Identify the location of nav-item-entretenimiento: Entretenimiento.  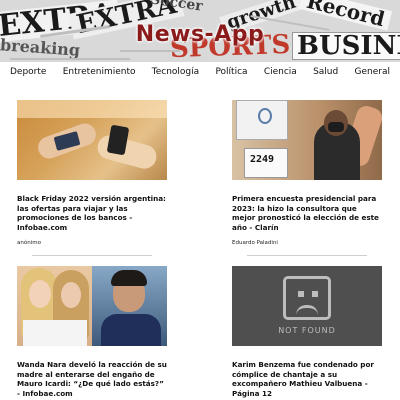
(99, 72).